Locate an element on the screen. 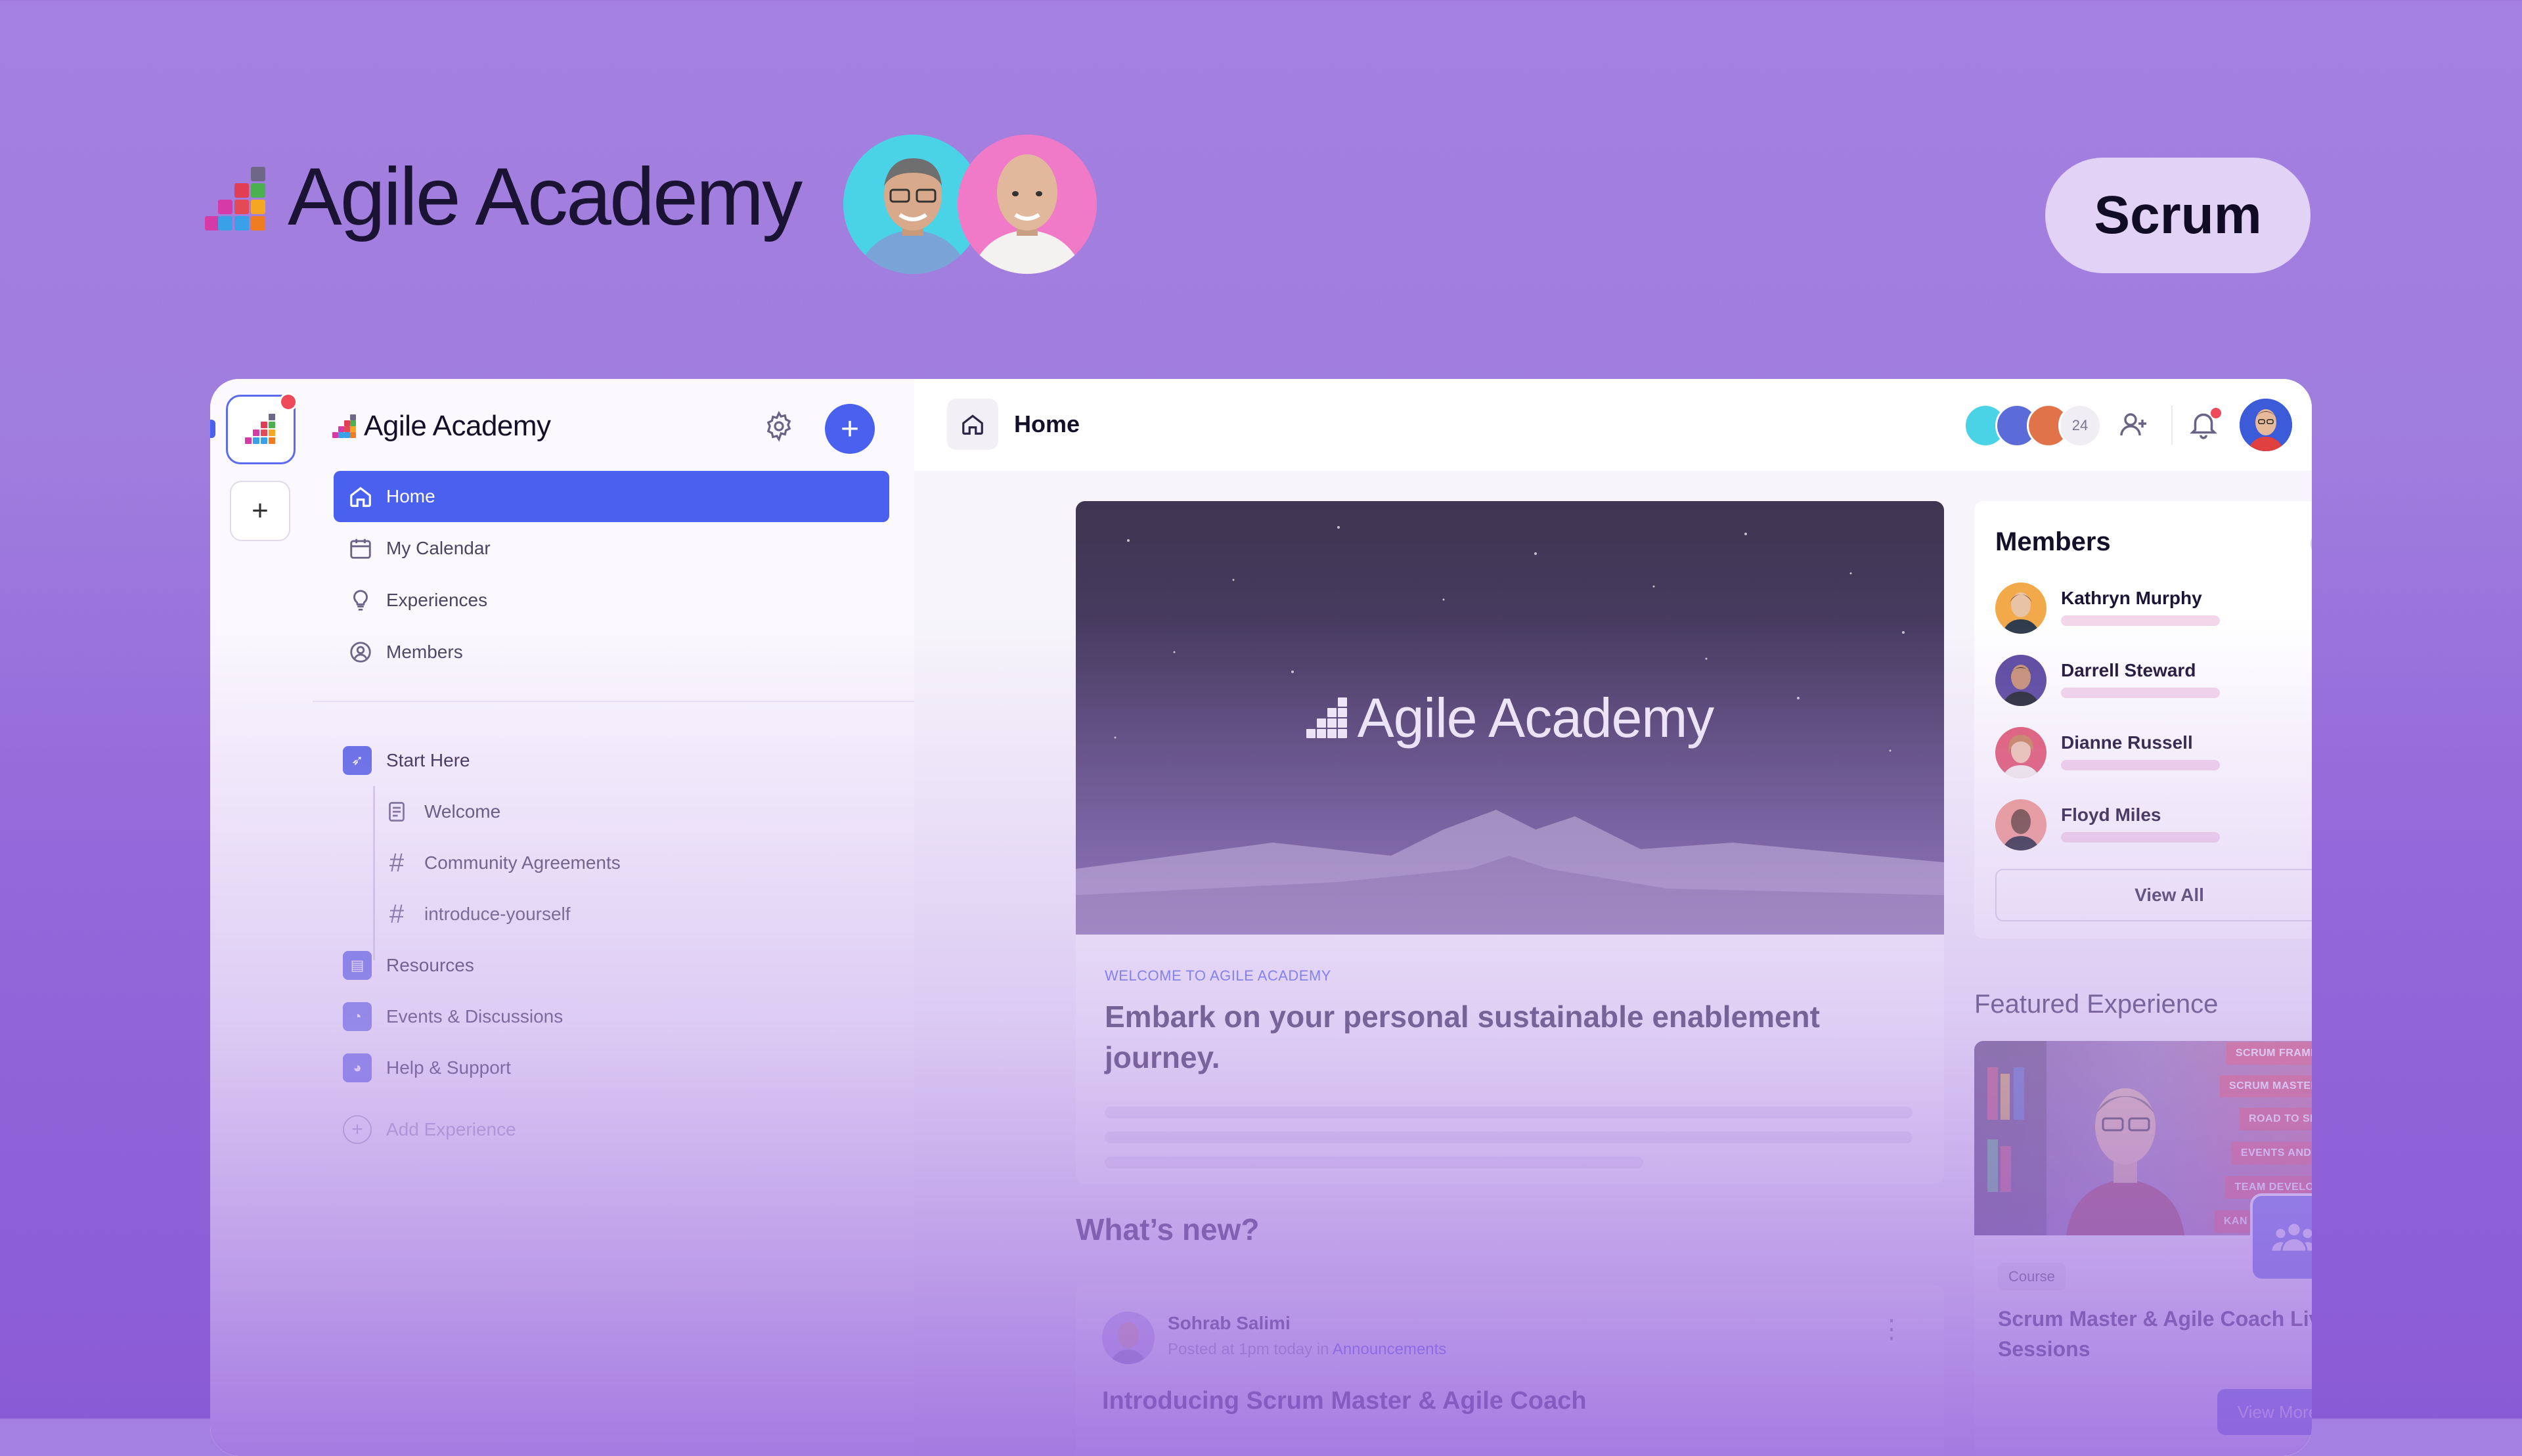  sidebar-item-events-discussions: ◔ Events & Discussions is located at coordinates (613, 1016).